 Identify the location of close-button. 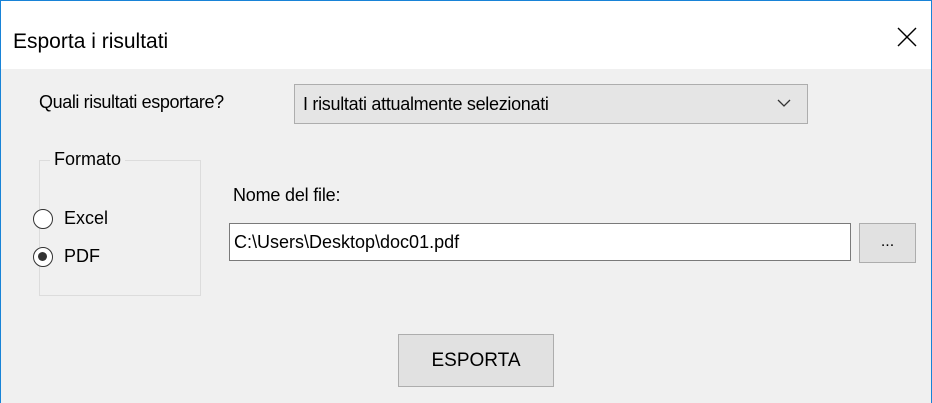
(908, 37).